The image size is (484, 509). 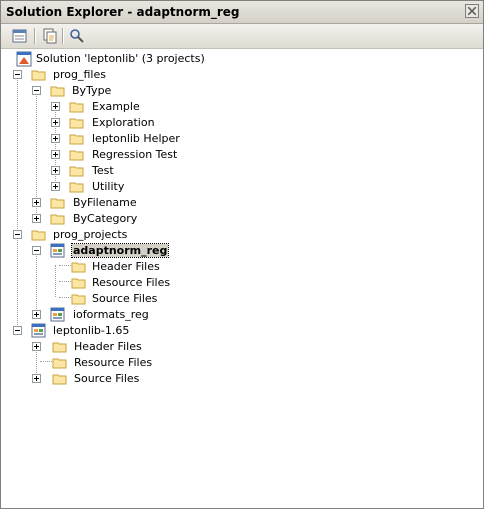 I want to click on tree-item-bytype: ByType, so click(x=132, y=91).